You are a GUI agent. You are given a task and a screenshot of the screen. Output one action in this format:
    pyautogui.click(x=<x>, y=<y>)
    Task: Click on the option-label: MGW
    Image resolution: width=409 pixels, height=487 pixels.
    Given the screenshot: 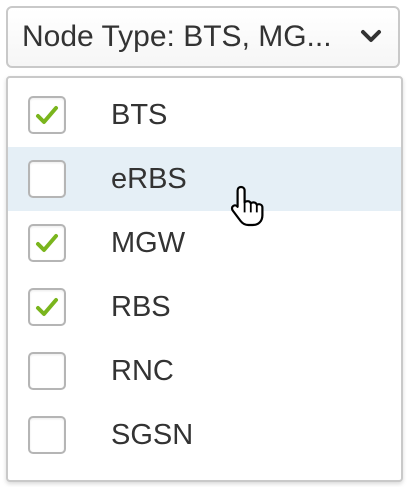 What is the action you would take?
    pyautogui.click(x=148, y=242)
    